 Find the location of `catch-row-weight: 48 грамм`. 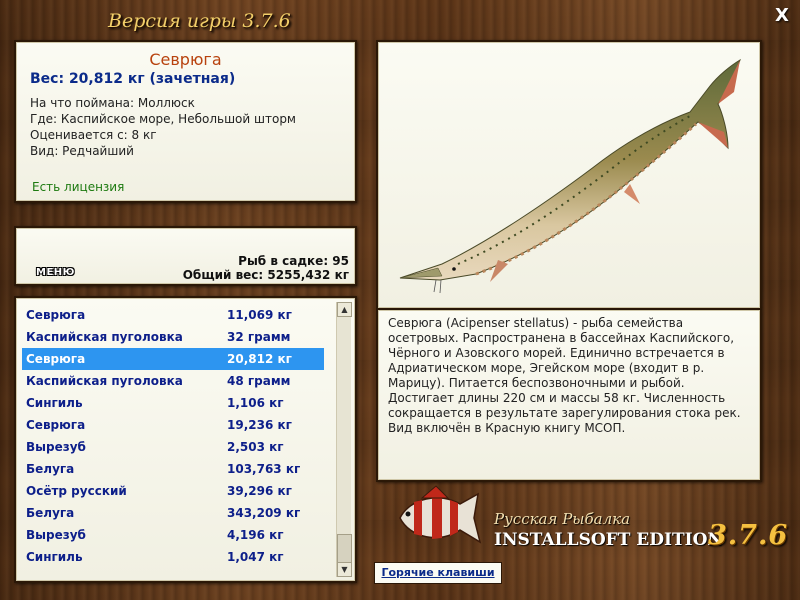

catch-row-weight: 48 грамм is located at coordinates (259, 381).